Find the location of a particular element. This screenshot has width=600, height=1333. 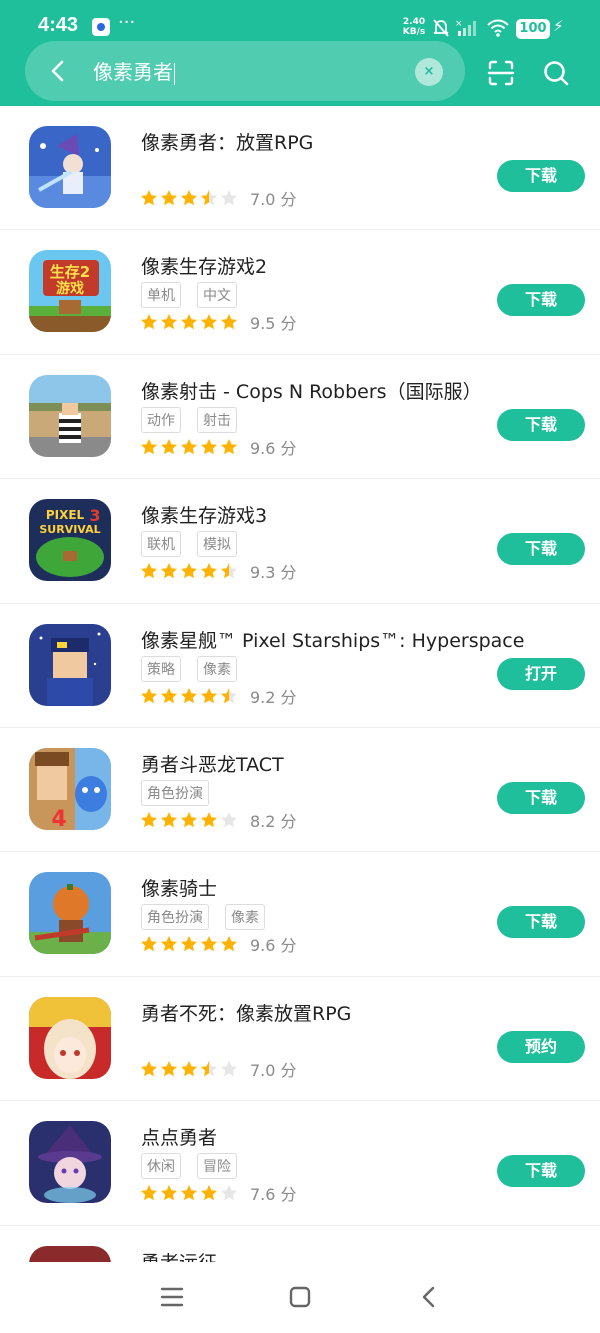

open-button: 打开 is located at coordinates (541, 673).